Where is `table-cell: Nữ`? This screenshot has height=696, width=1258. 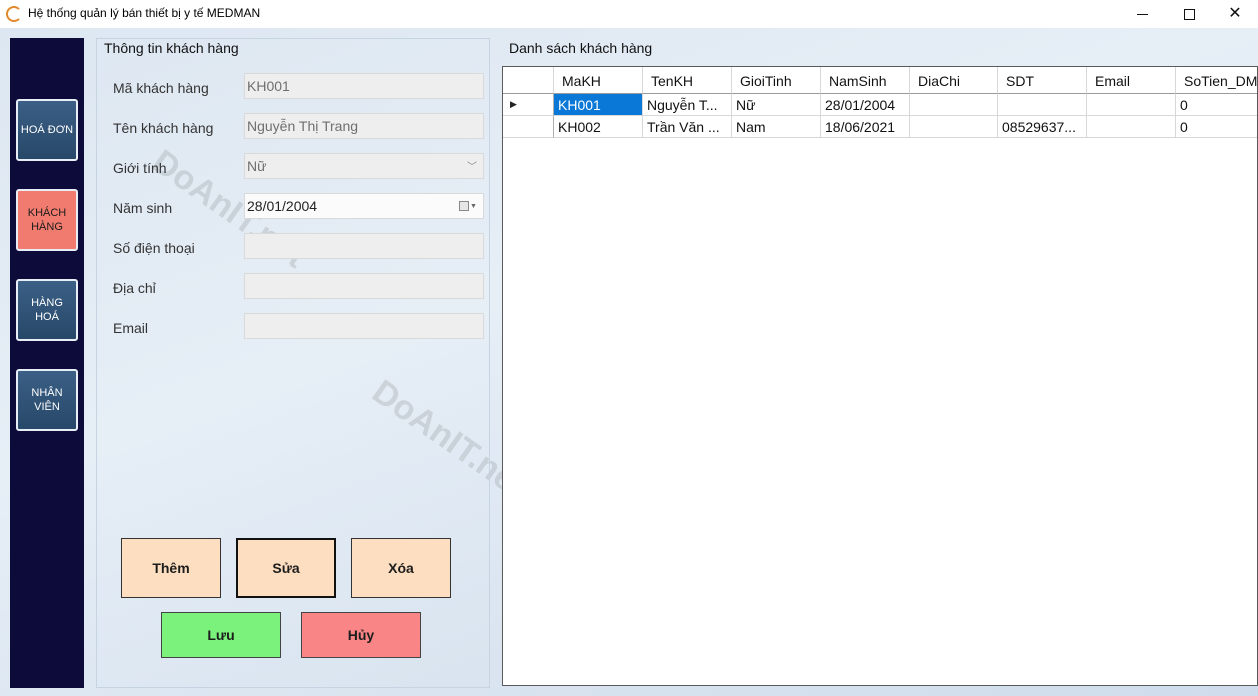
table-cell: Nữ is located at coordinates (776, 105).